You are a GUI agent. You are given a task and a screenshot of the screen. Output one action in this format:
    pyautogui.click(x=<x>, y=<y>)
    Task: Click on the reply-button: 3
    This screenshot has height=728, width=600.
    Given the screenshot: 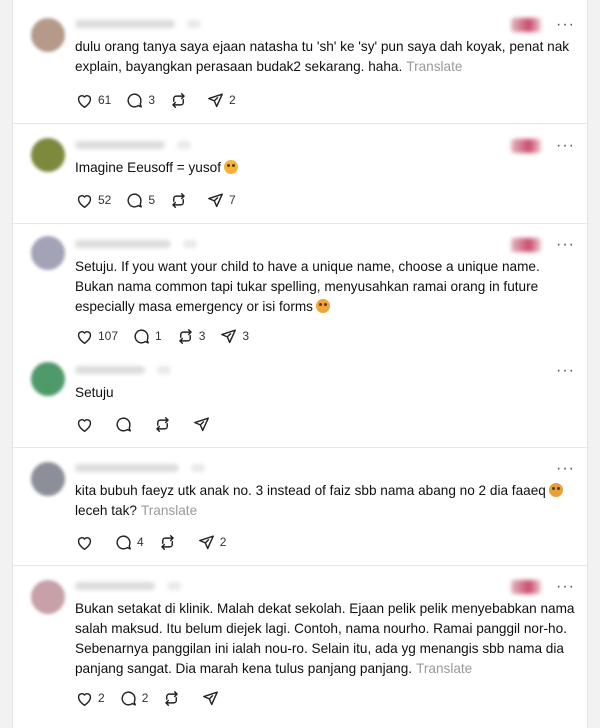 What is the action you would take?
    pyautogui.click(x=140, y=100)
    